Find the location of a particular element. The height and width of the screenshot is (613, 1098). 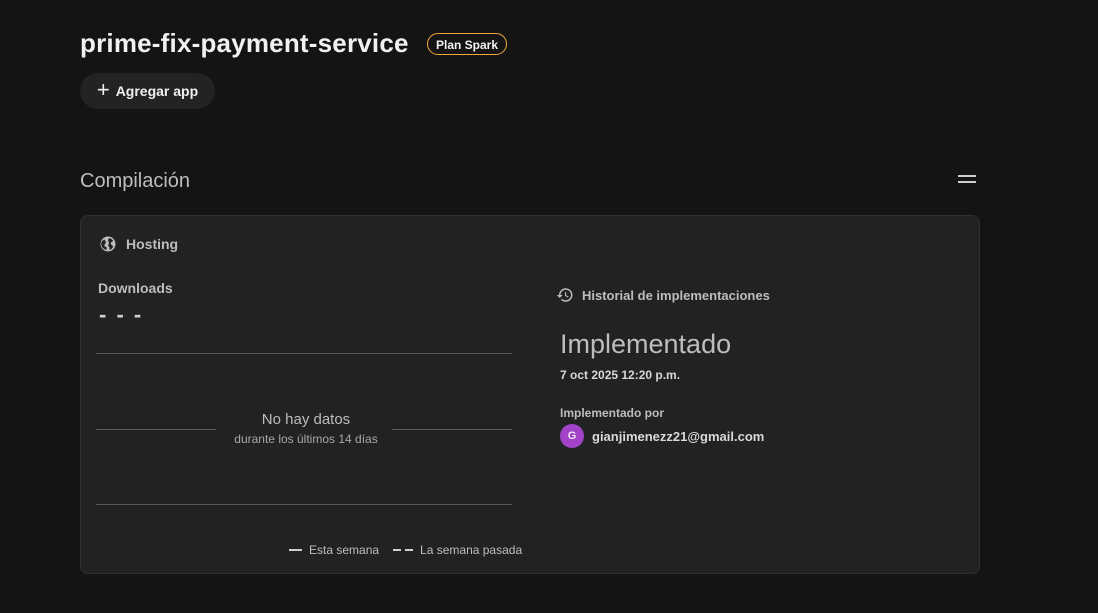

deploy-history-title: Historial de implementaciones is located at coordinates (676, 295).